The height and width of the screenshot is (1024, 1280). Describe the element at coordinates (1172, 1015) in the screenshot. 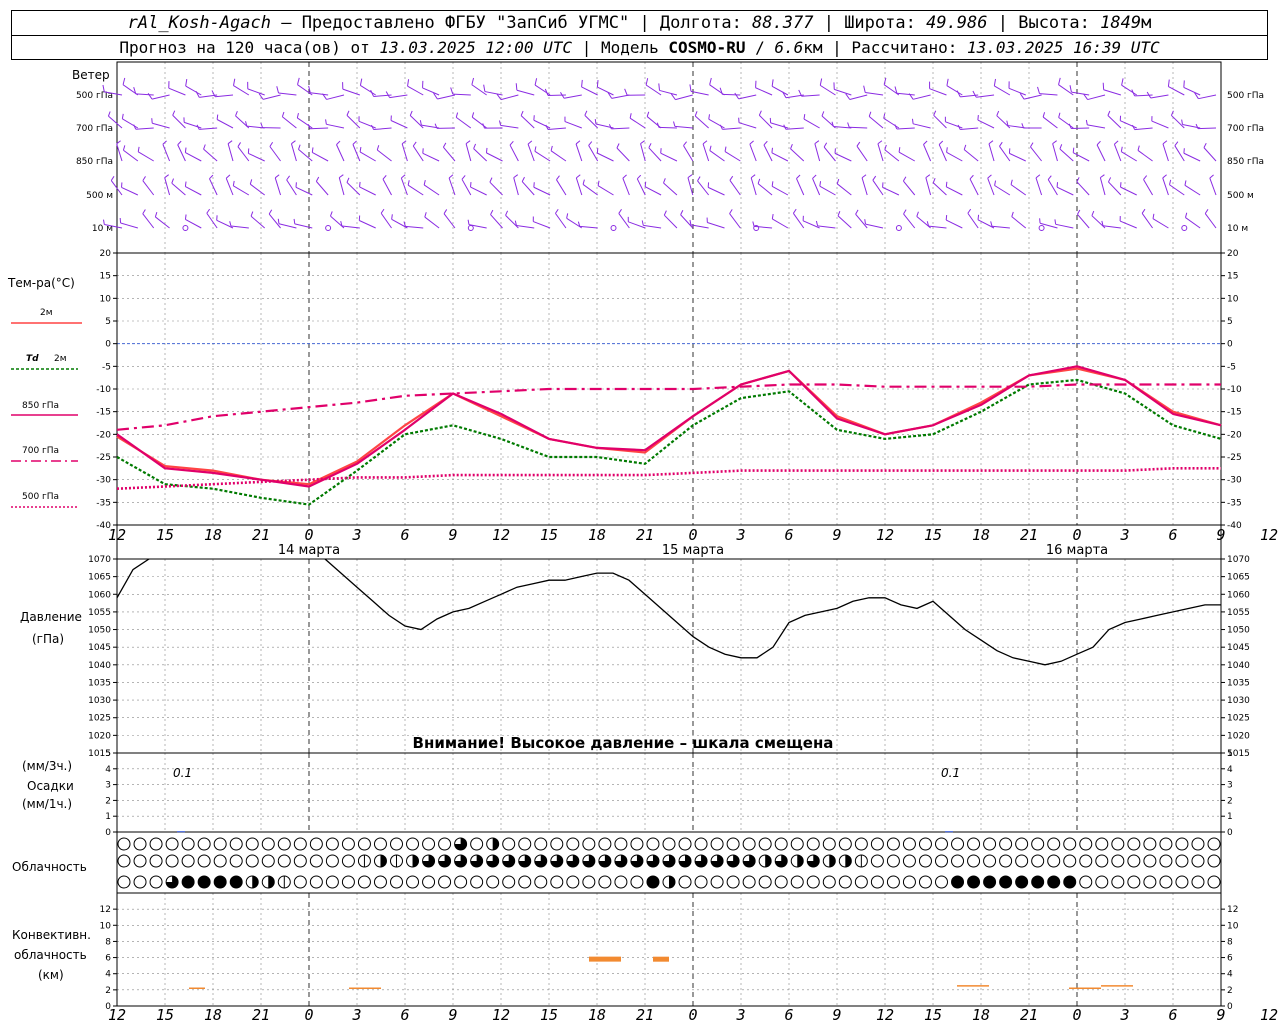

I see `bottom-hour-label: 6` at that location.